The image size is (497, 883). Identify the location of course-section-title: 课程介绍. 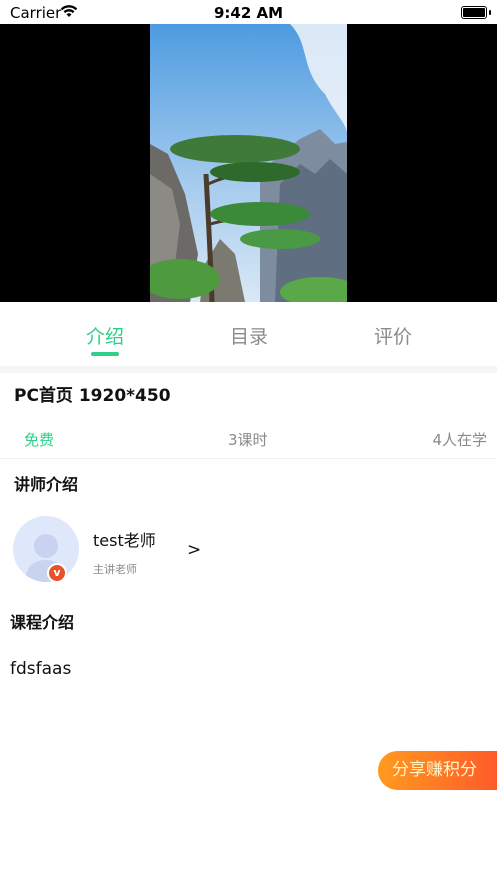
(42, 622).